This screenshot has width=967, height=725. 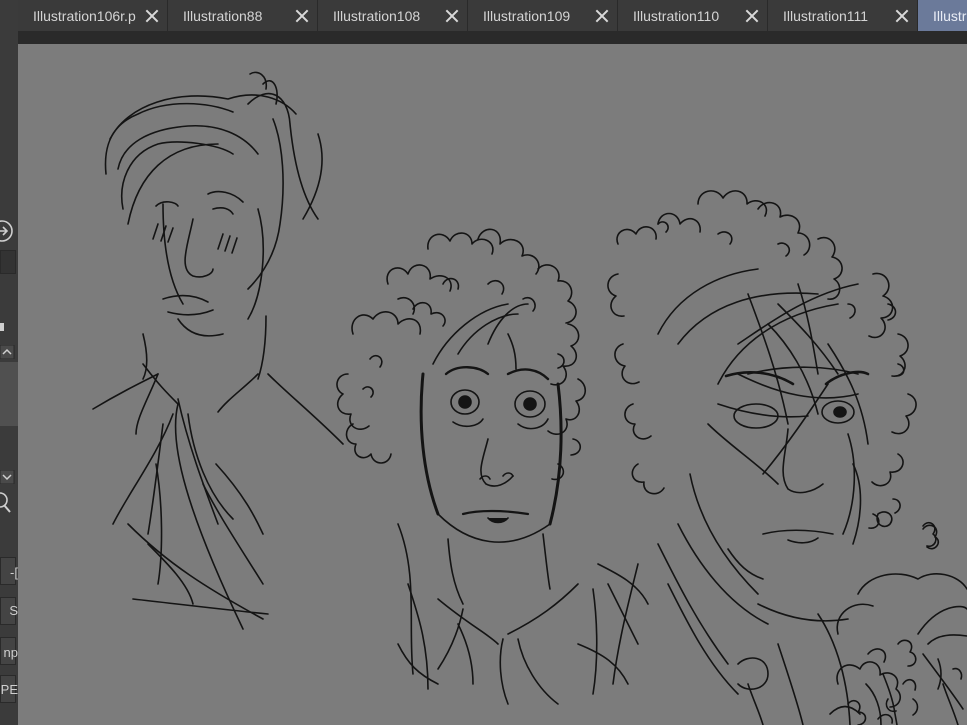 I want to click on search-icon, so click(x=9, y=505).